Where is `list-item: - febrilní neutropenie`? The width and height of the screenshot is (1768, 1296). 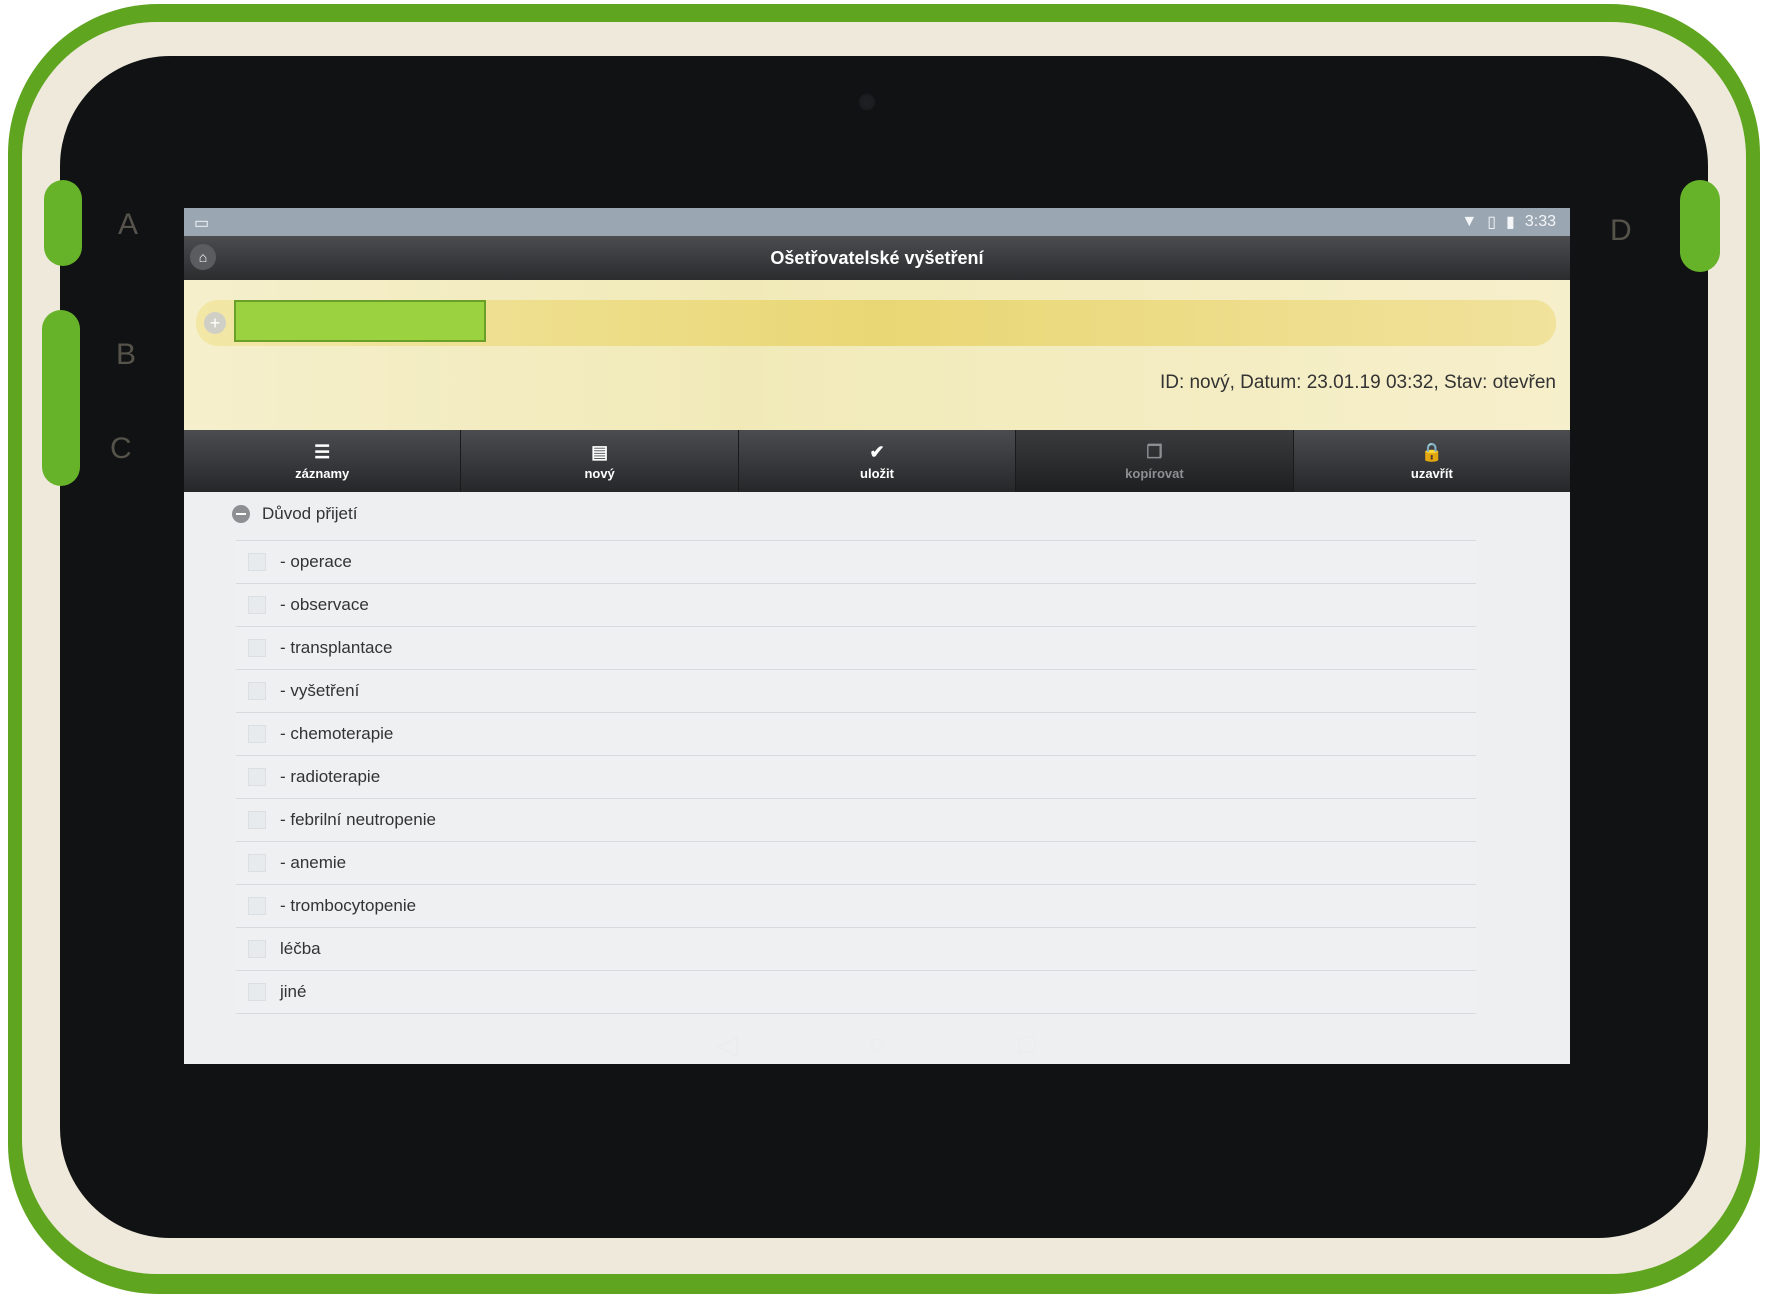 list-item: - febrilní neutropenie is located at coordinates (856, 820).